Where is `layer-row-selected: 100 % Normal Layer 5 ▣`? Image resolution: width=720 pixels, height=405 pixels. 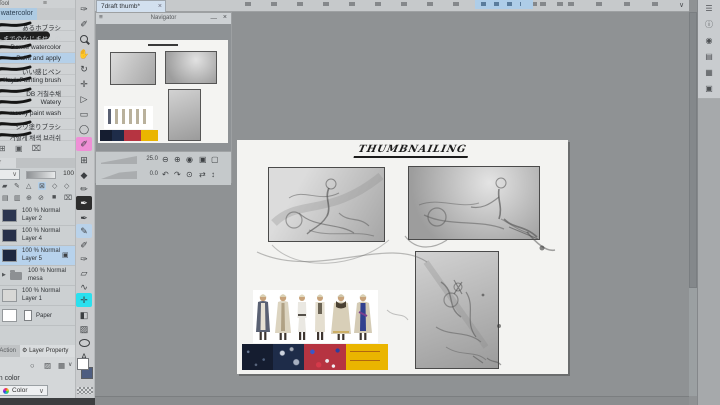
layer-row-selected: 100 % Normal Layer 5 ▣ is located at coordinates (37, 256).